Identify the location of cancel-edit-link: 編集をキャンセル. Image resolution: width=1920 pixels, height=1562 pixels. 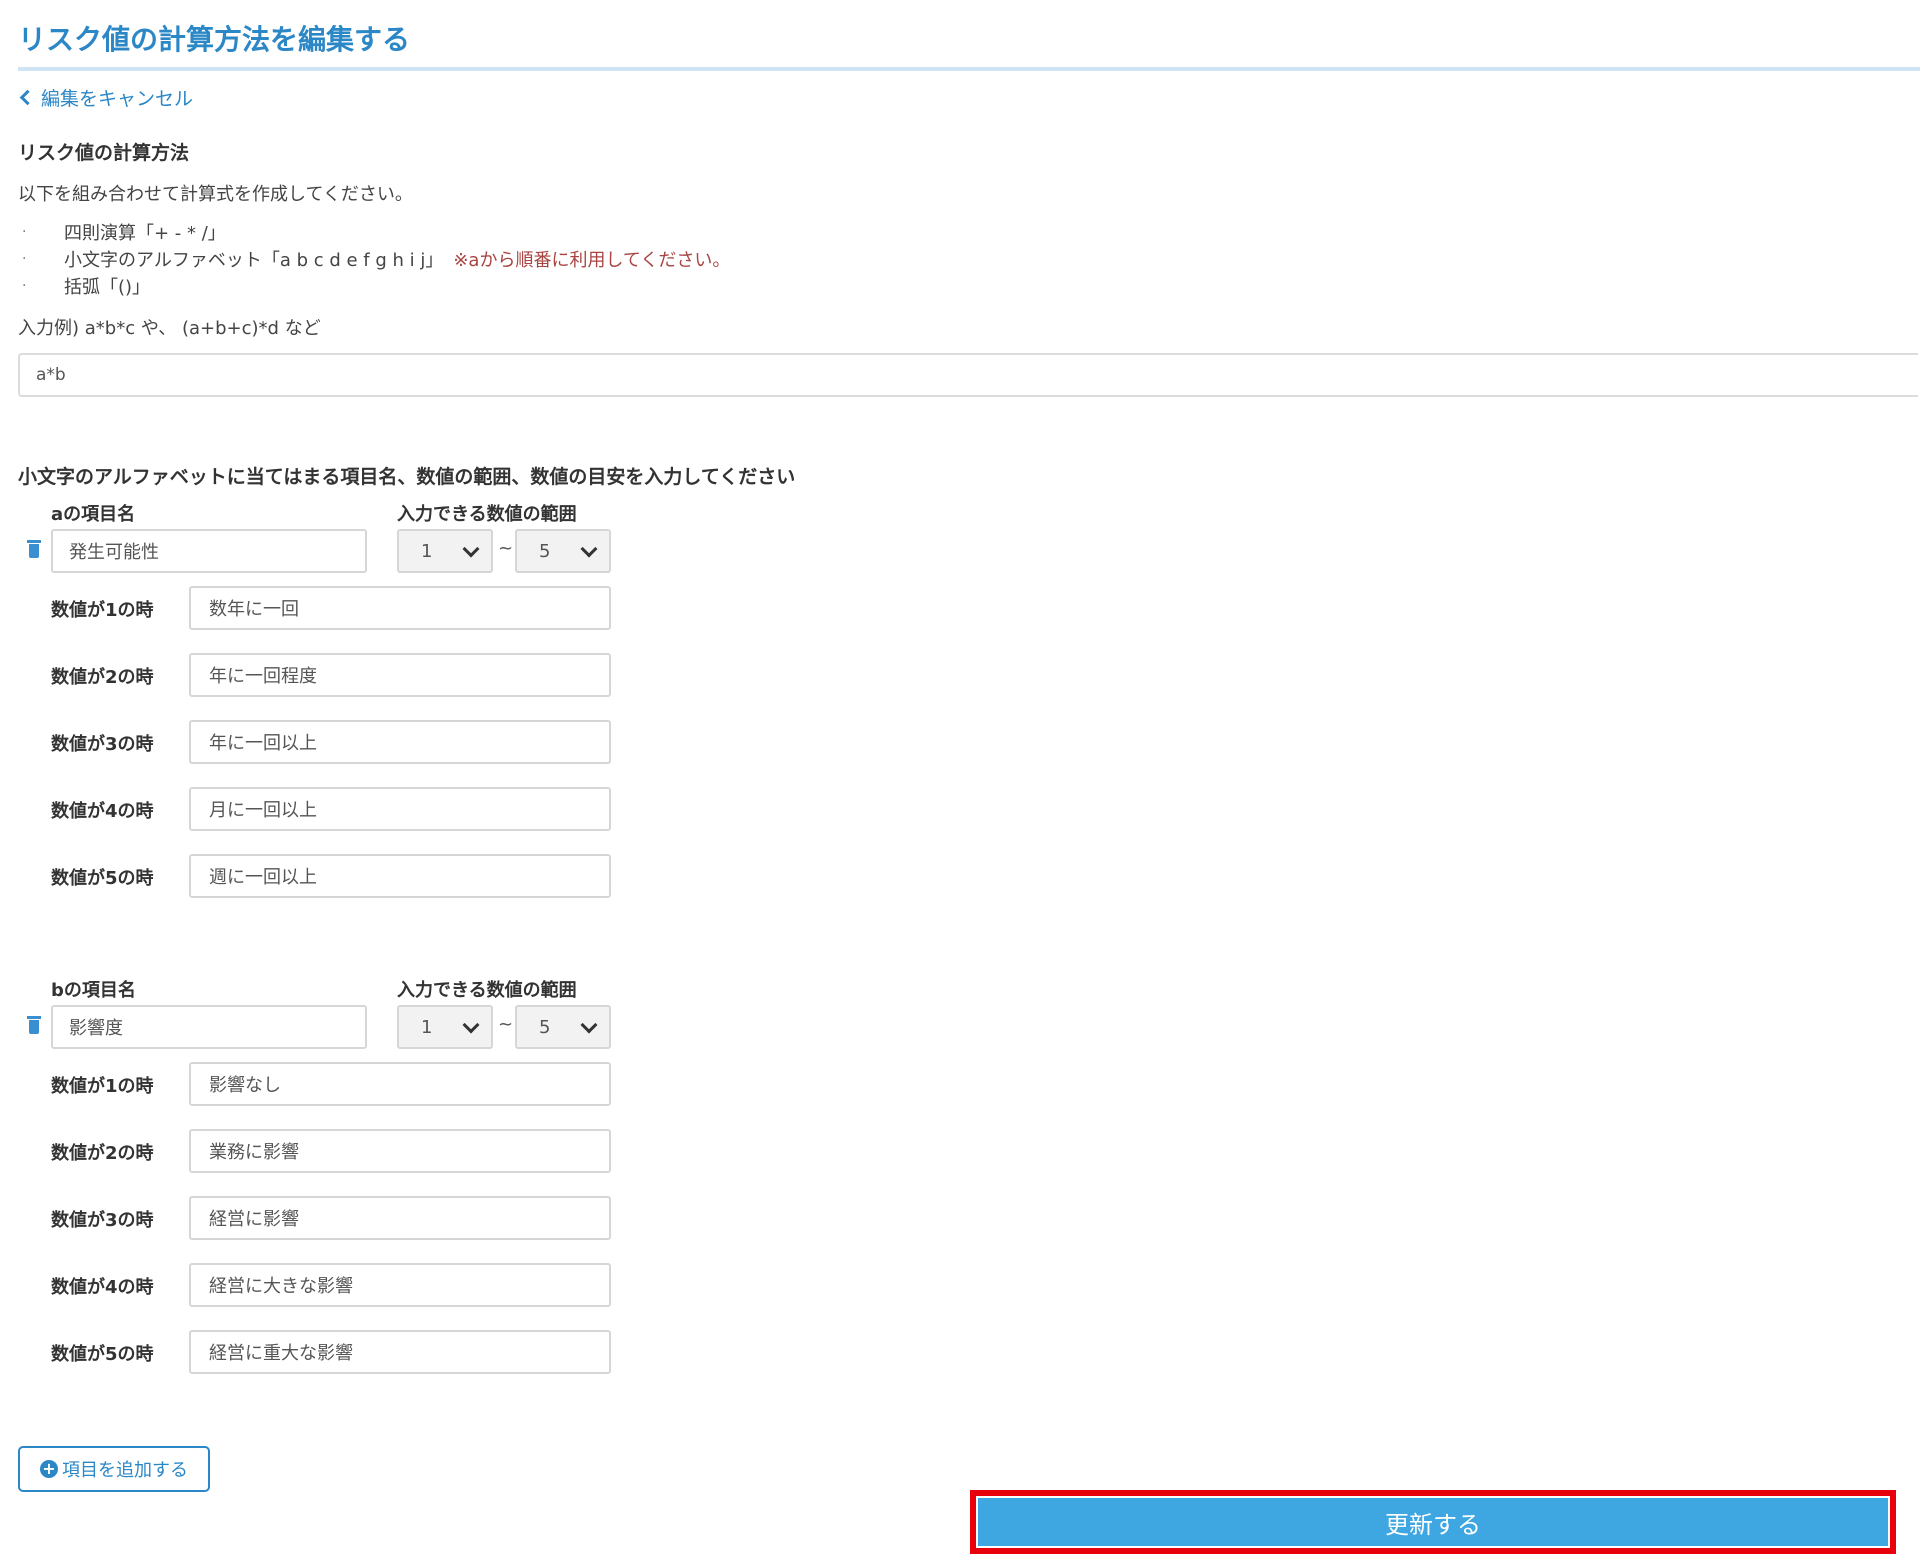
(105, 97).